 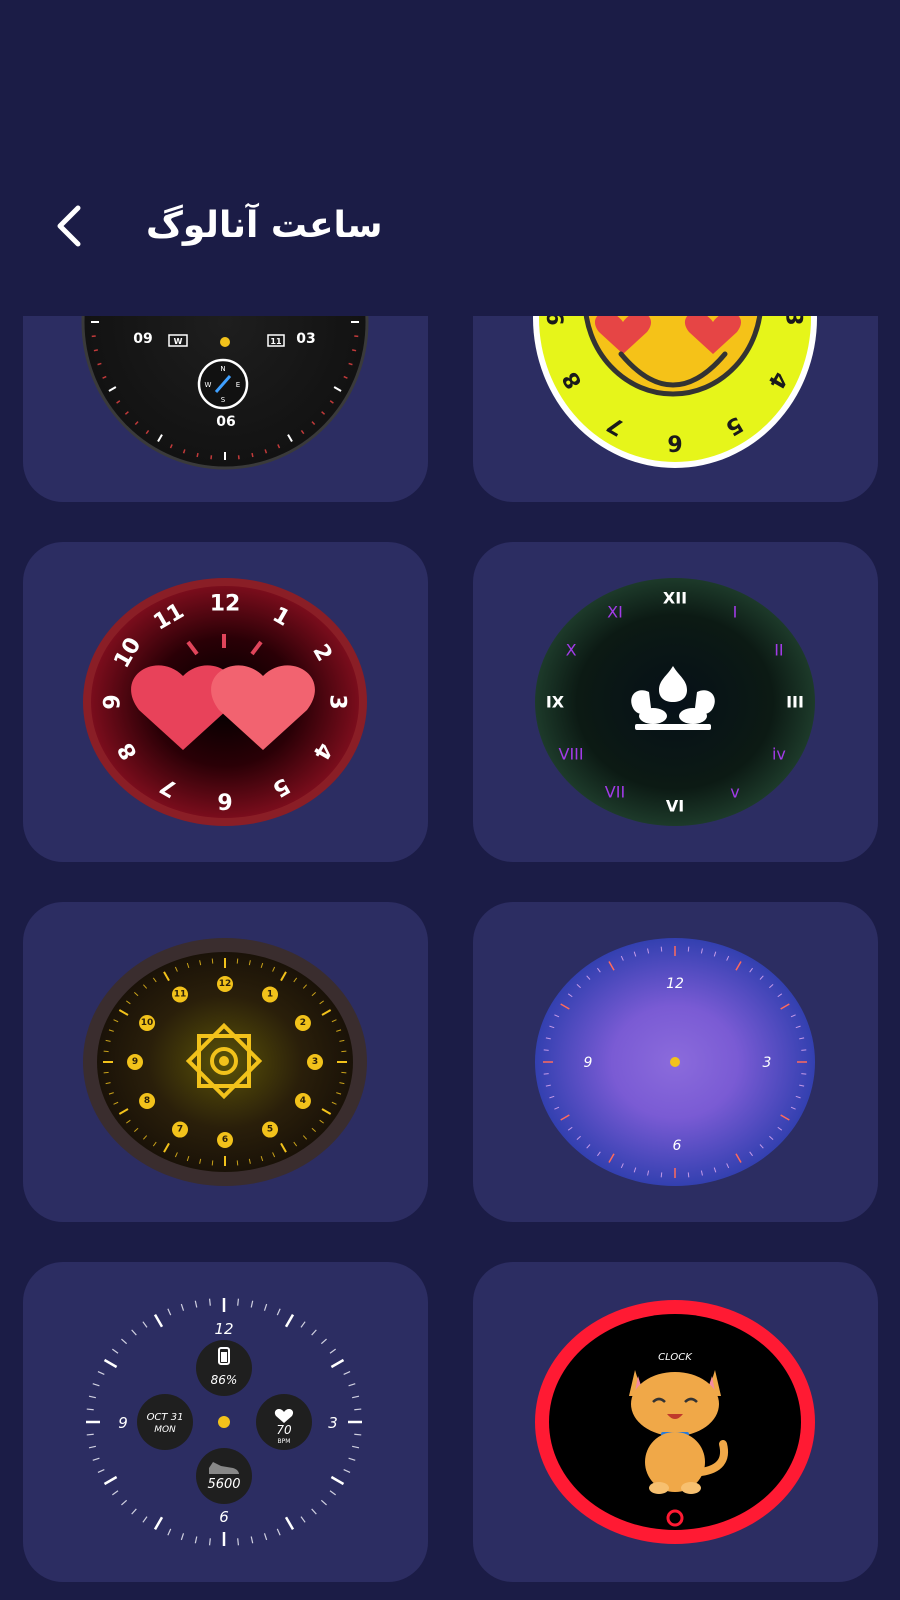 What do you see at coordinates (238, 385) in the screenshot?
I see `svg-text: E` at bounding box center [238, 385].